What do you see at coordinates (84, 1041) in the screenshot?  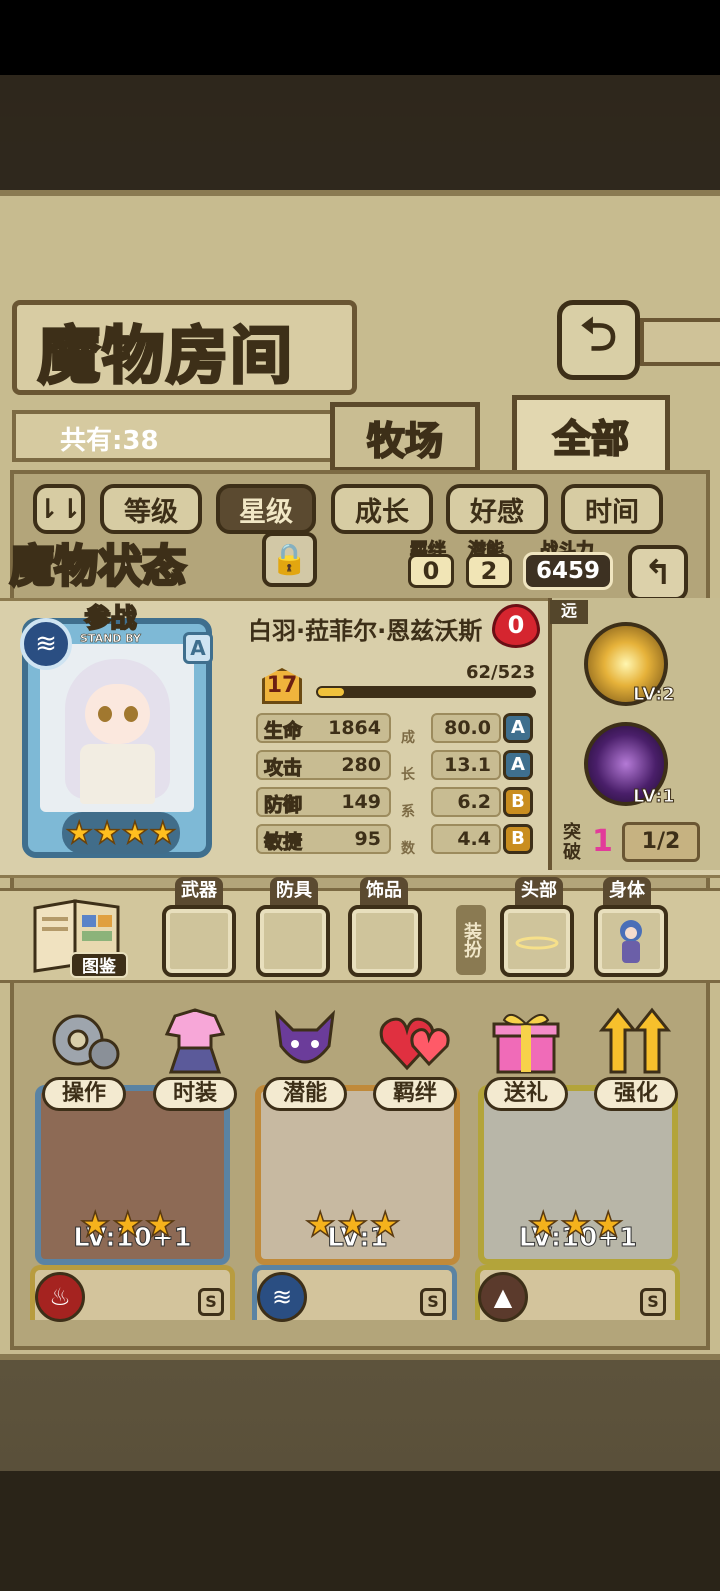 I see `gear-icon` at bounding box center [84, 1041].